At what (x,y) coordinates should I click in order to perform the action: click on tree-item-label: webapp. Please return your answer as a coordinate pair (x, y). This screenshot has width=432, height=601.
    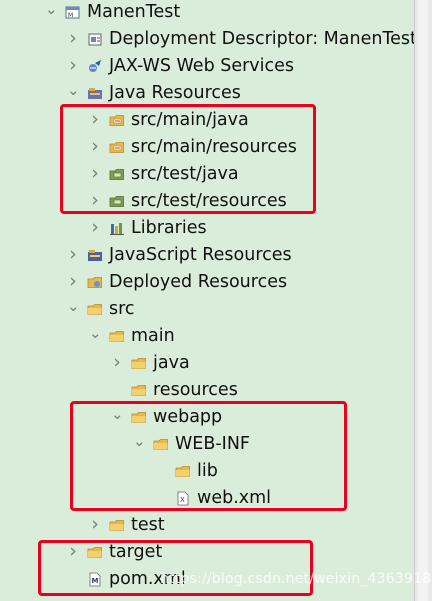
    Looking at the image, I should click on (188, 417).